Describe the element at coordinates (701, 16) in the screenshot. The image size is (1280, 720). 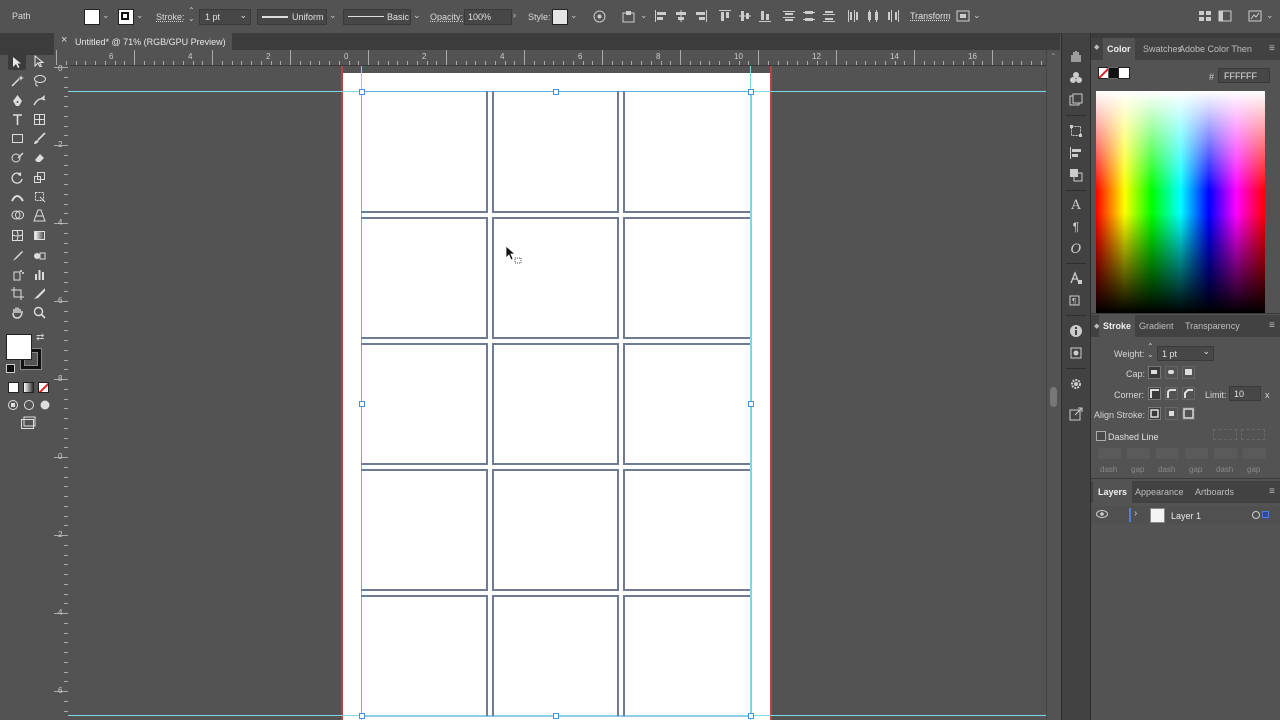
I see `horizontal-align-right-icon` at that location.